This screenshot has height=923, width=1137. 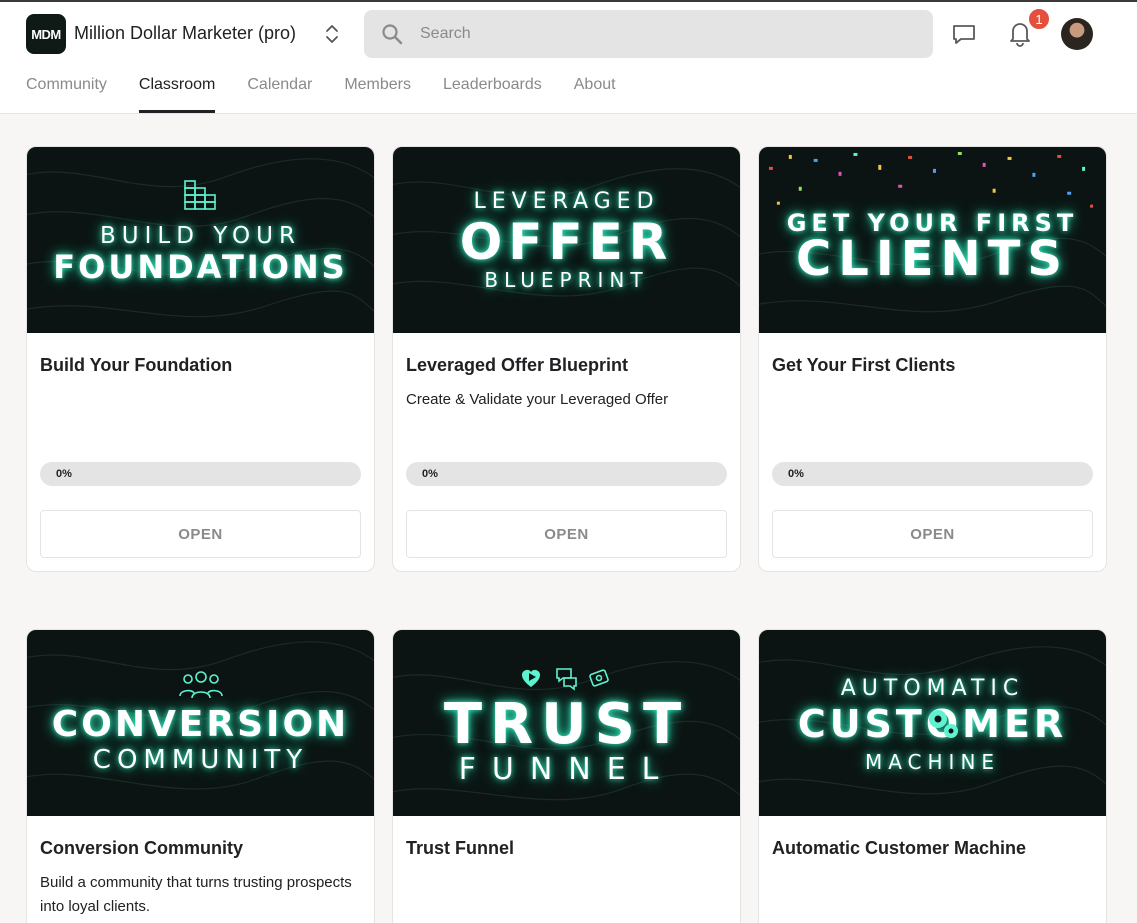 I want to click on notification-badge: 1, so click(x=1039, y=19).